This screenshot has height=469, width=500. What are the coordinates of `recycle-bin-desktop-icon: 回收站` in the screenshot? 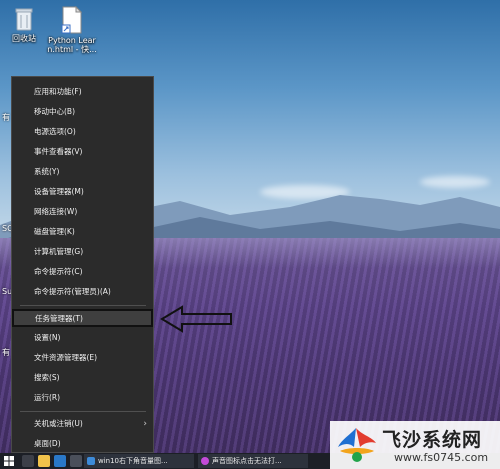 It's located at (24, 24).